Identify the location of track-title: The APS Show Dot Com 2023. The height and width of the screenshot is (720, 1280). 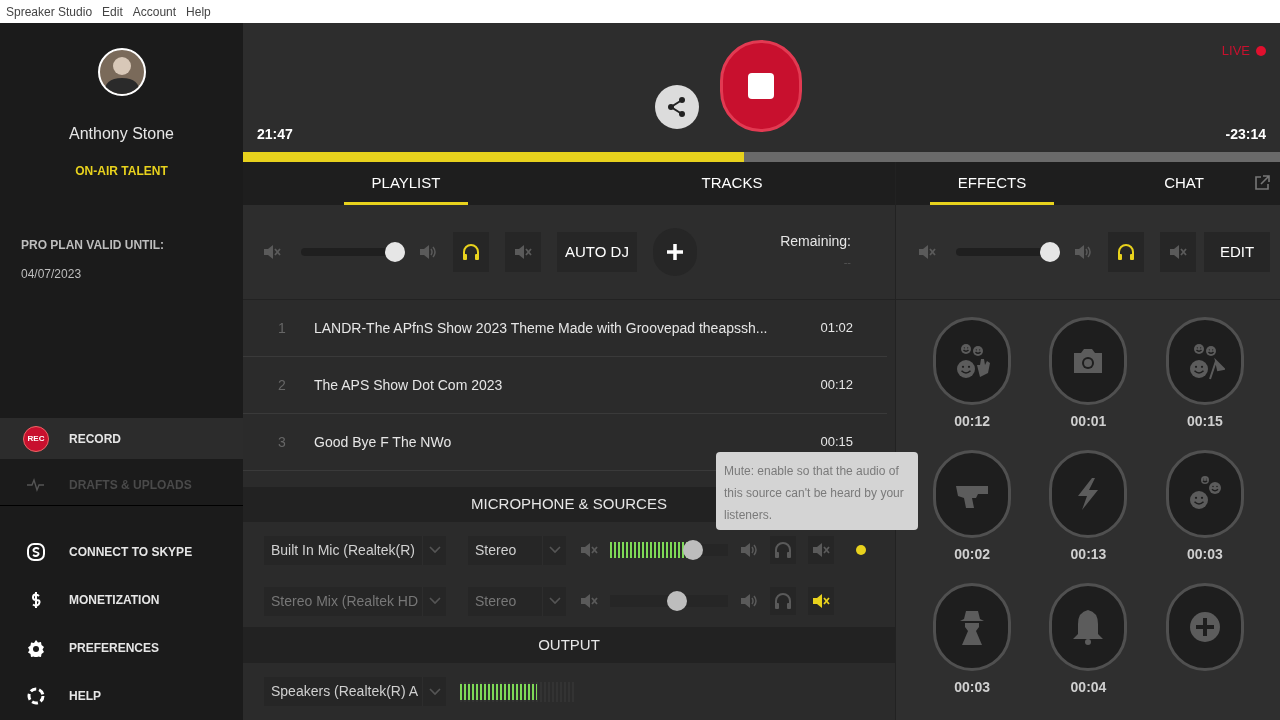
(409, 385).